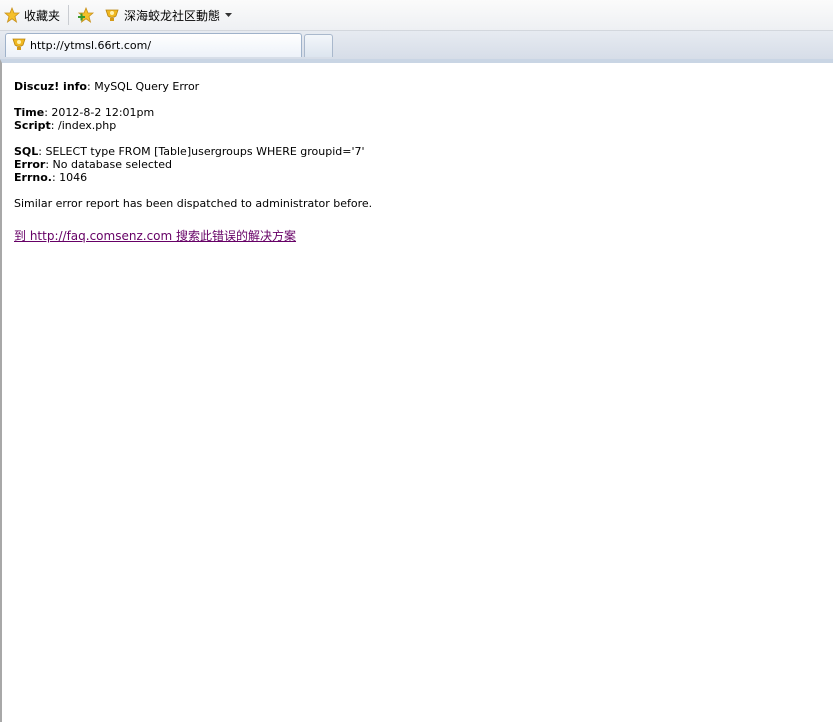  I want to click on site-link-label: 深海蛟龙社区動態, so click(172, 15).